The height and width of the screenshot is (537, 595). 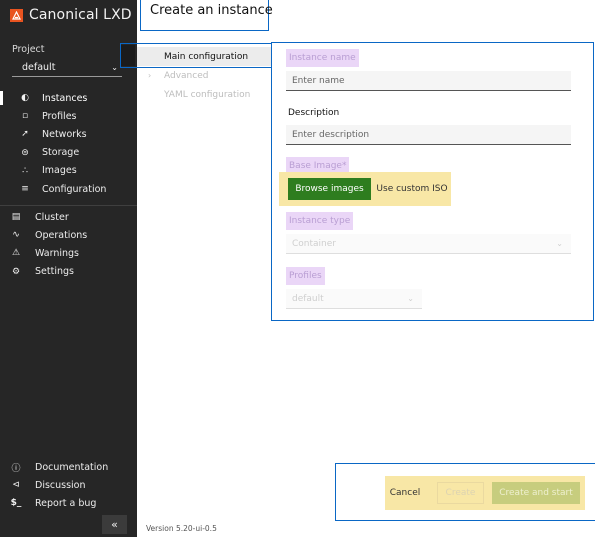 What do you see at coordinates (25, 134) in the screenshot?
I see `networks-icon: ➚` at bounding box center [25, 134].